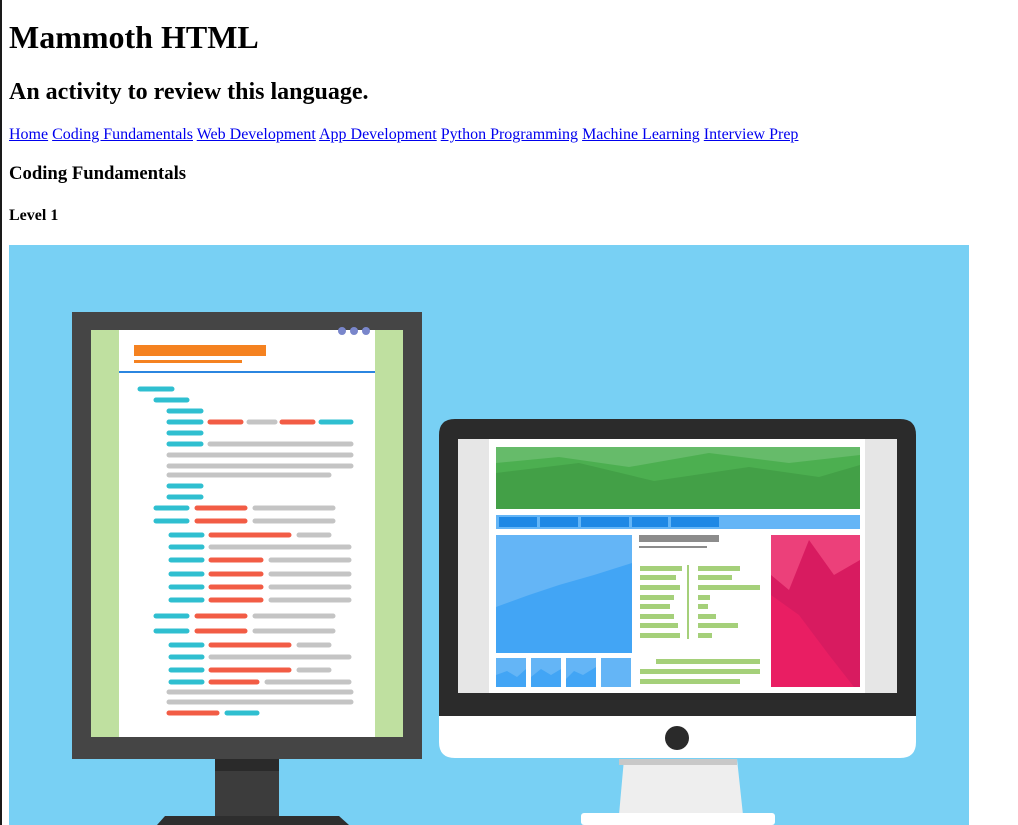 This screenshot has width=1018, height=825. I want to click on nav-link-app-development: App Development, so click(378, 134).